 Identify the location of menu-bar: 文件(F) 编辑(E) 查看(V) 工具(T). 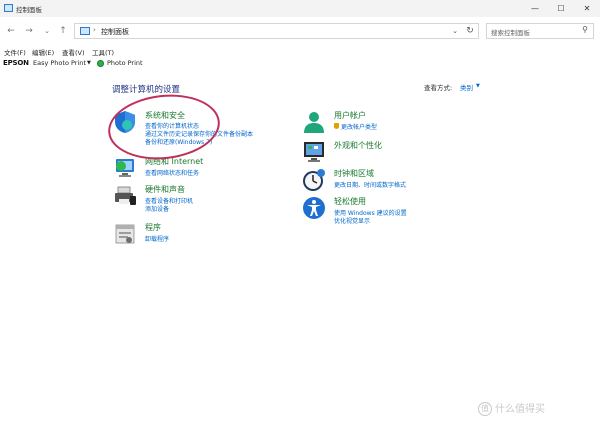
(300, 52).